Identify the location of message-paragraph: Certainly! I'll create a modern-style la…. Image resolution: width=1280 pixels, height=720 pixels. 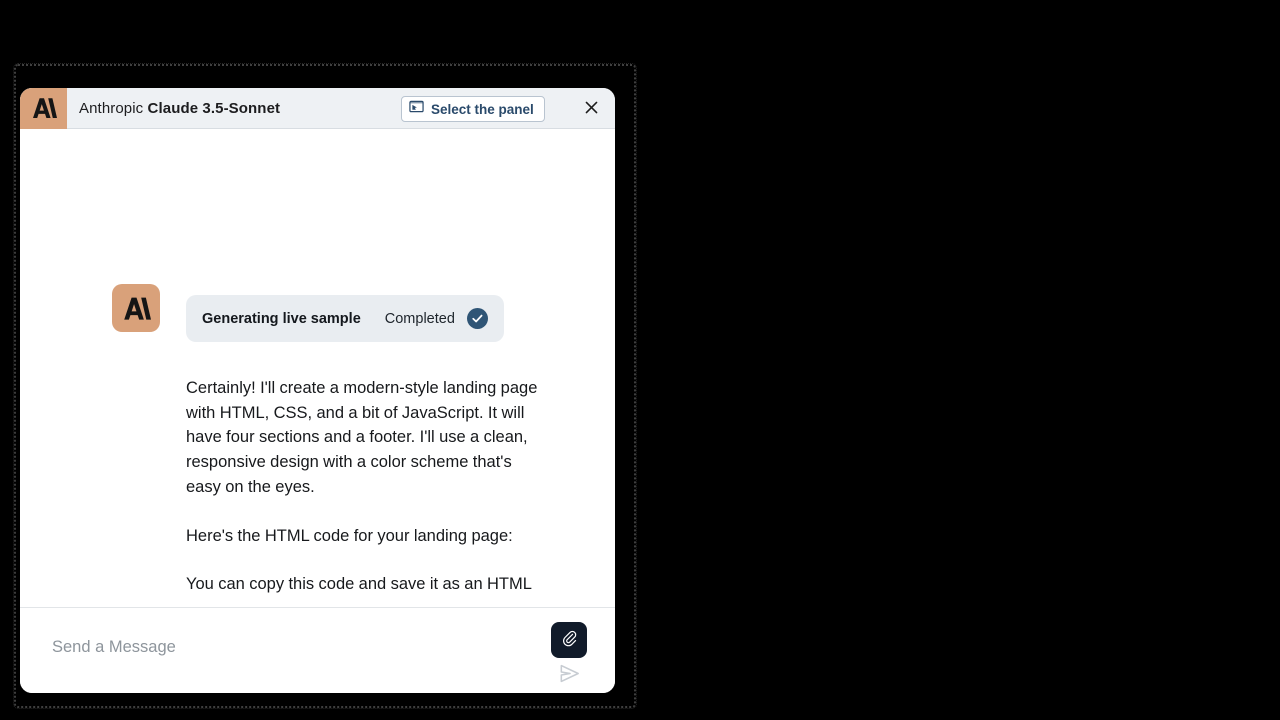
(362, 437).